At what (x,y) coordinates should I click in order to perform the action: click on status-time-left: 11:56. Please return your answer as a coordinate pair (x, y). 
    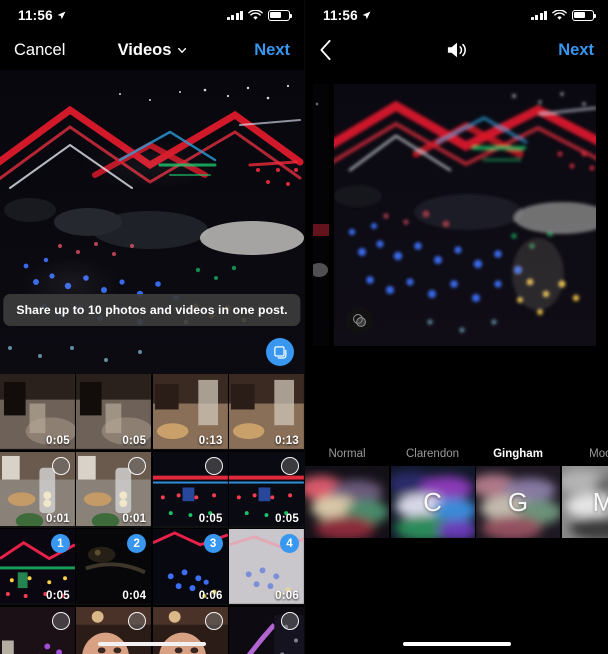
    Looking at the image, I should click on (42, 15).